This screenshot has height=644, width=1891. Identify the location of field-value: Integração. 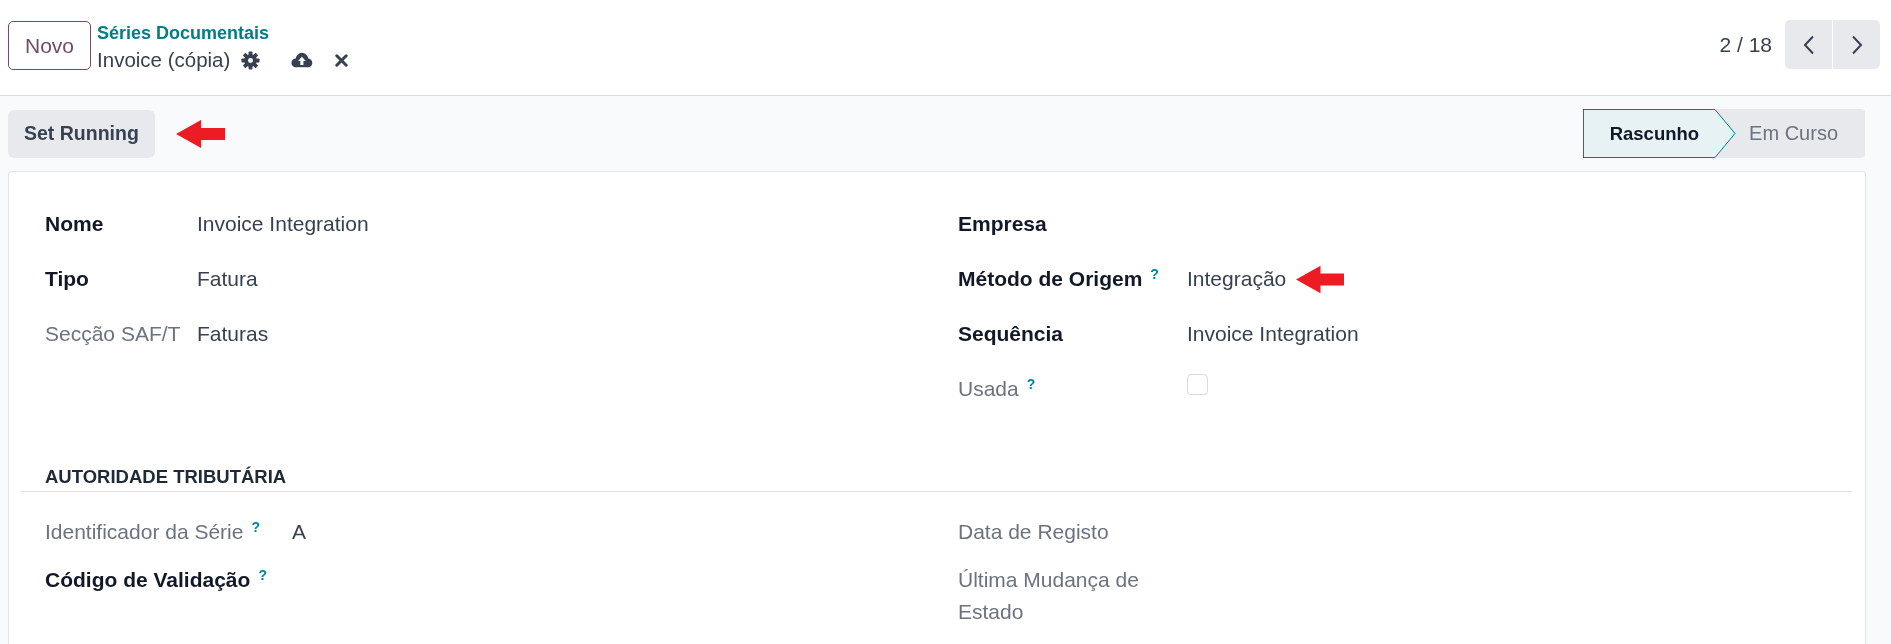
(1237, 279).